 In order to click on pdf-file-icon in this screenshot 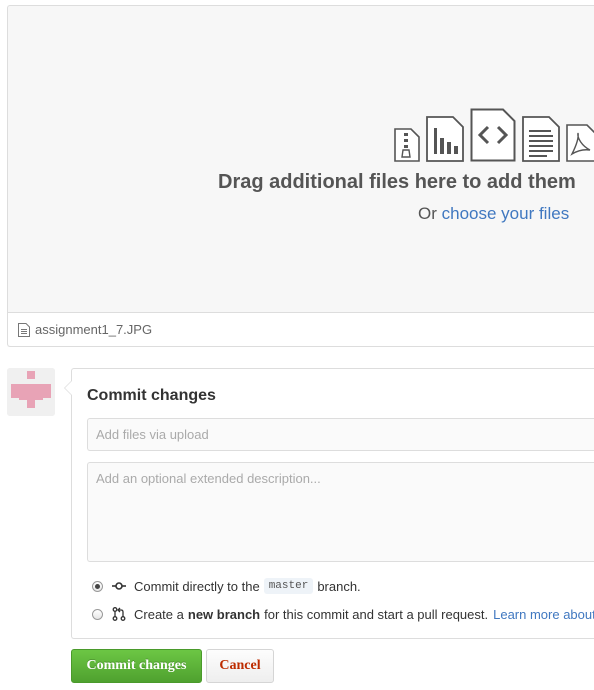, I will do `click(580, 143)`.